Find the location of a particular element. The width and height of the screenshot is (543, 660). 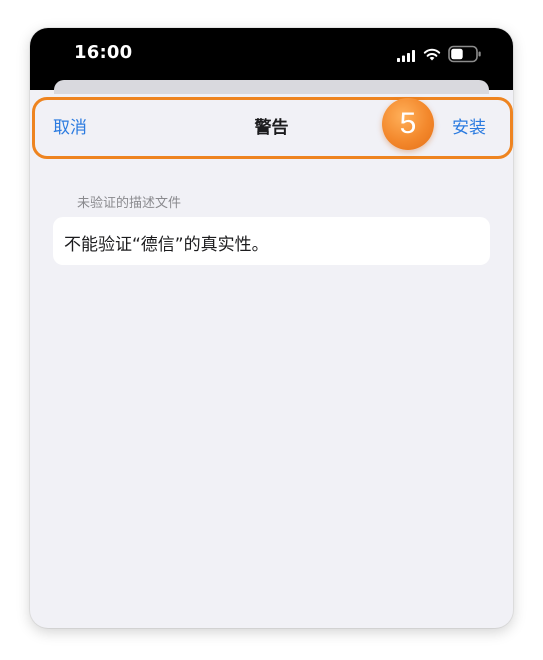

wifi-icon is located at coordinates (432, 54).